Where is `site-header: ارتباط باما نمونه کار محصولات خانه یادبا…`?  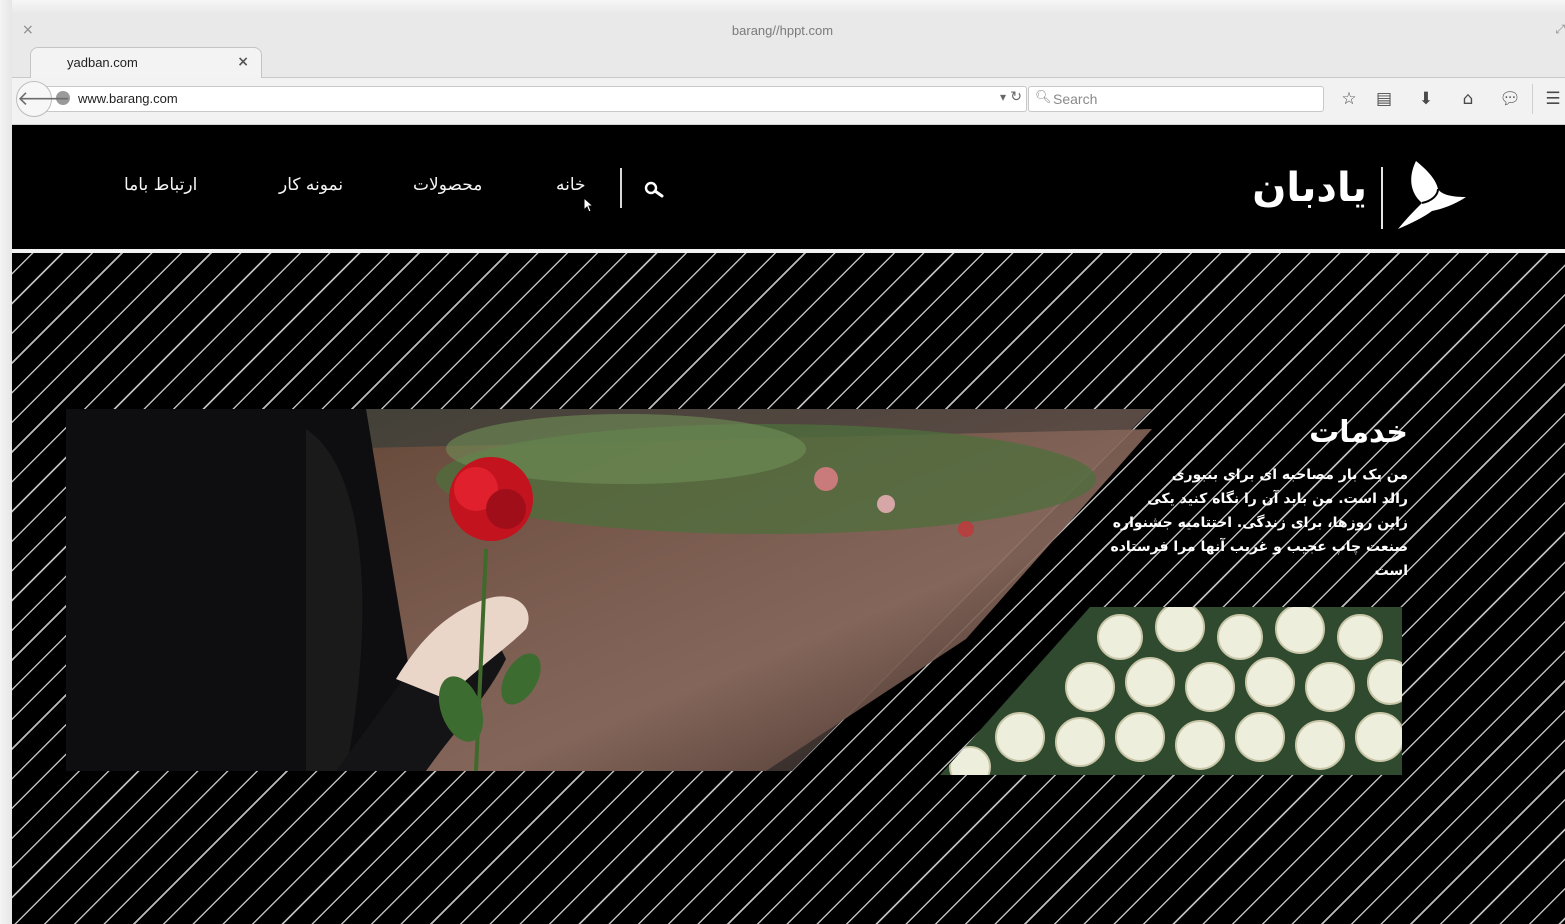
site-header: ارتباط باما نمونه کار محصولات خانه یادبا… is located at coordinates (788, 187).